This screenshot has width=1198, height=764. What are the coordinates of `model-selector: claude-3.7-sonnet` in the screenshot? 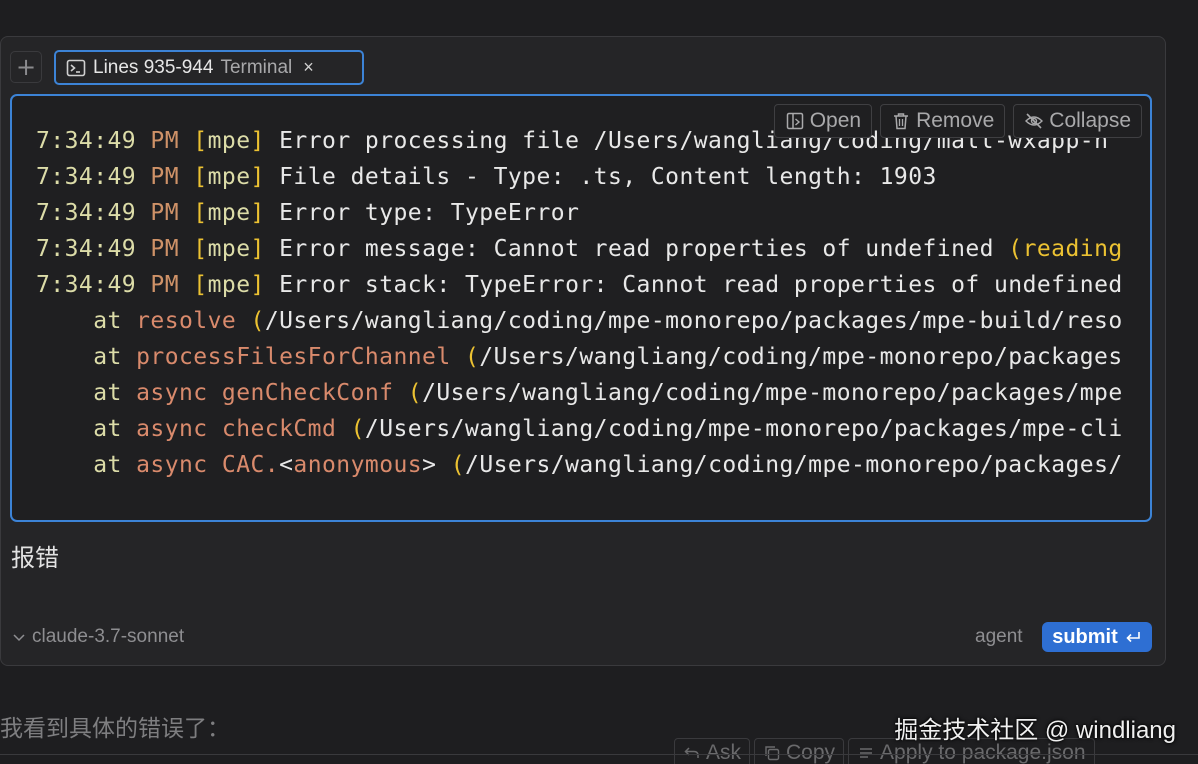 It's located at (98, 637).